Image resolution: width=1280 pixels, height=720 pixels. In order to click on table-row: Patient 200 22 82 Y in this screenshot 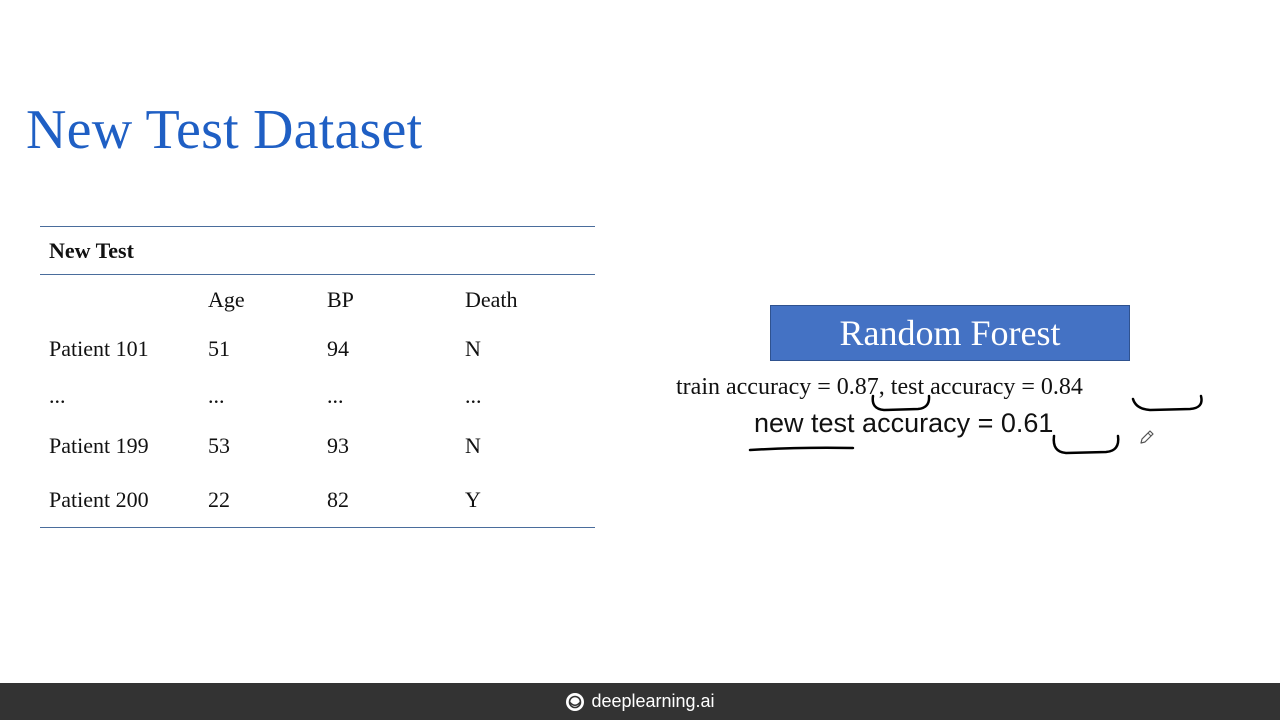, I will do `click(317, 500)`.